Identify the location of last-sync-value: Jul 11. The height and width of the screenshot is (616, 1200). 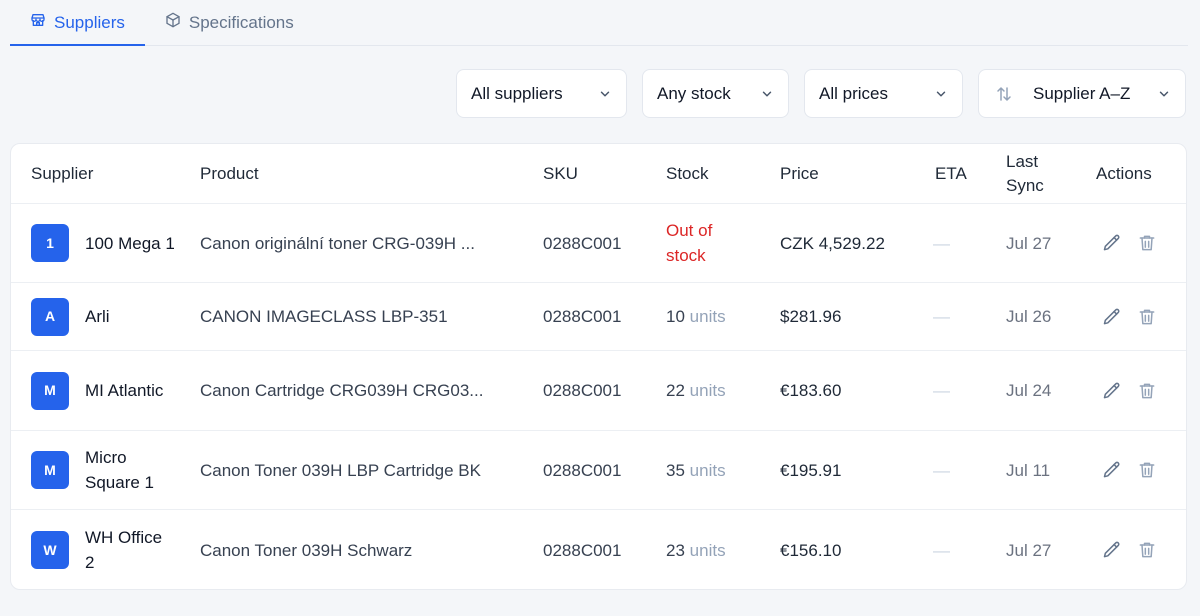
(1028, 470).